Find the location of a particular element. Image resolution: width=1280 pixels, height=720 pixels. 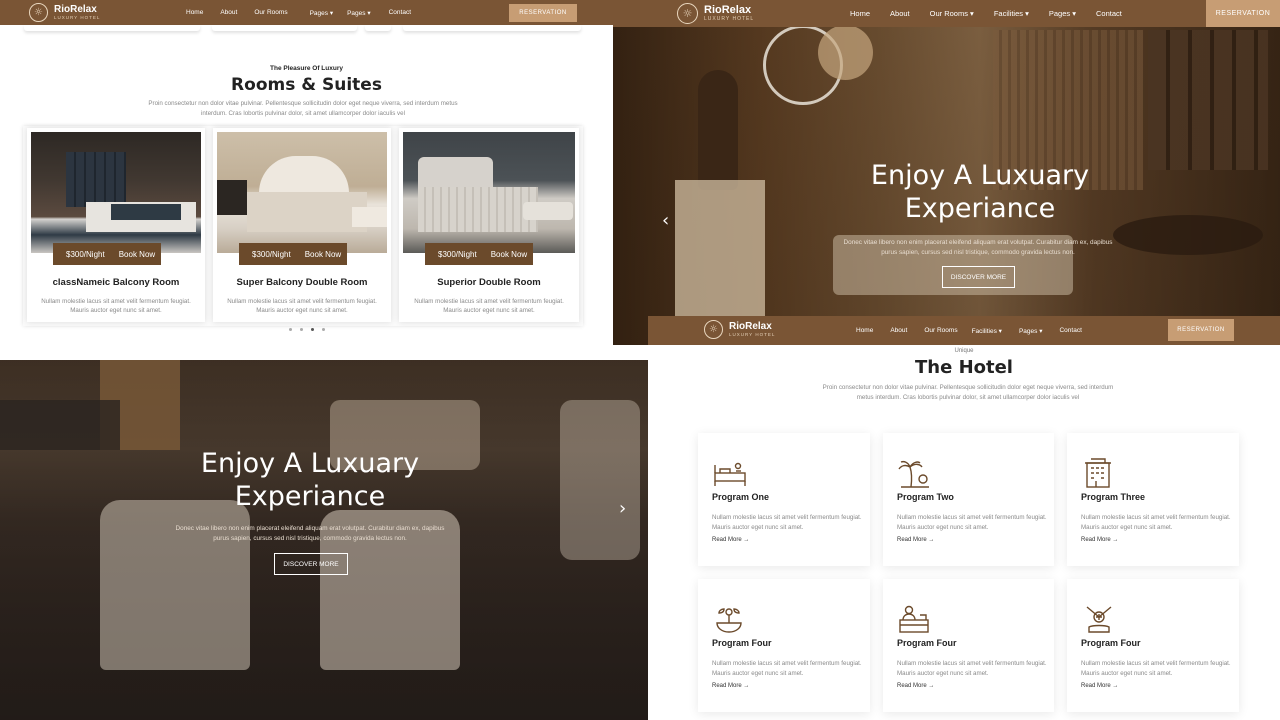

nav-item-pages-2: Pages ▾ is located at coordinates (359, 13).